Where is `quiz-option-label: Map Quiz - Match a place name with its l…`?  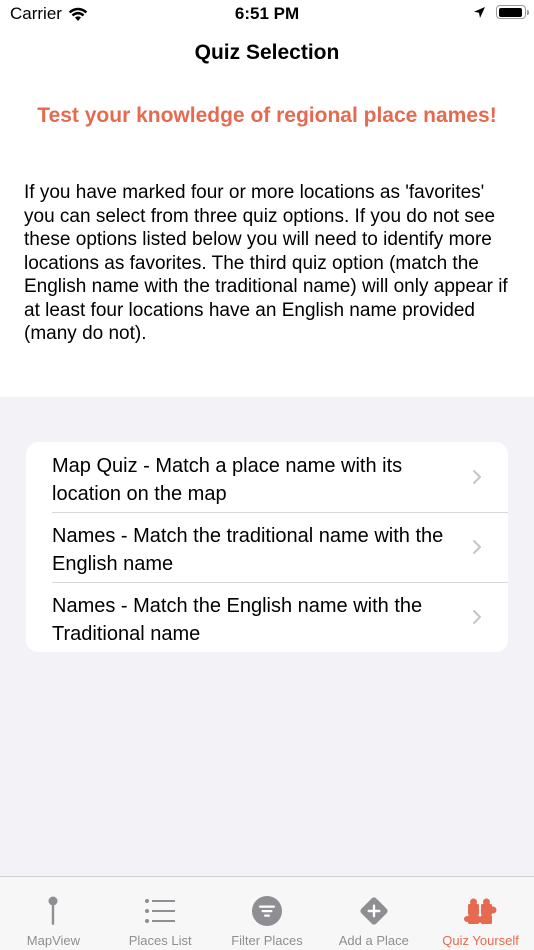 quiz-option-label: Map Quiz - Match a place name with its l… is located at coordinates (227, 480).